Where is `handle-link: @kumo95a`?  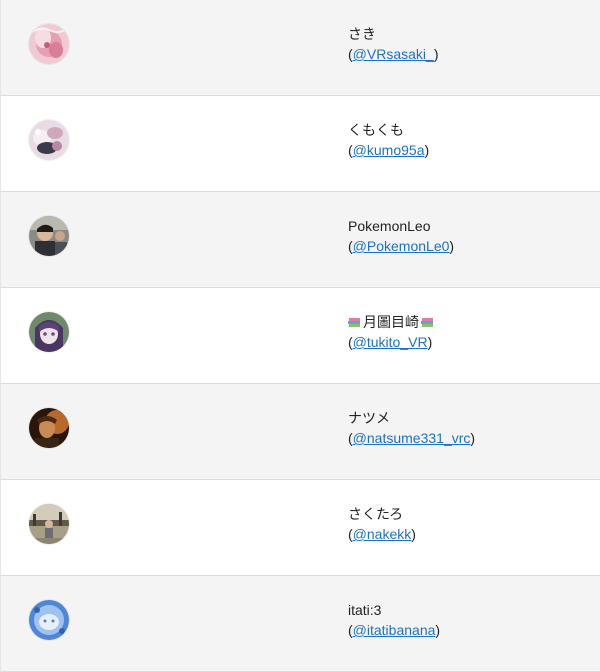
handle-link: @kumo95a is located at coordinates (389, 150).